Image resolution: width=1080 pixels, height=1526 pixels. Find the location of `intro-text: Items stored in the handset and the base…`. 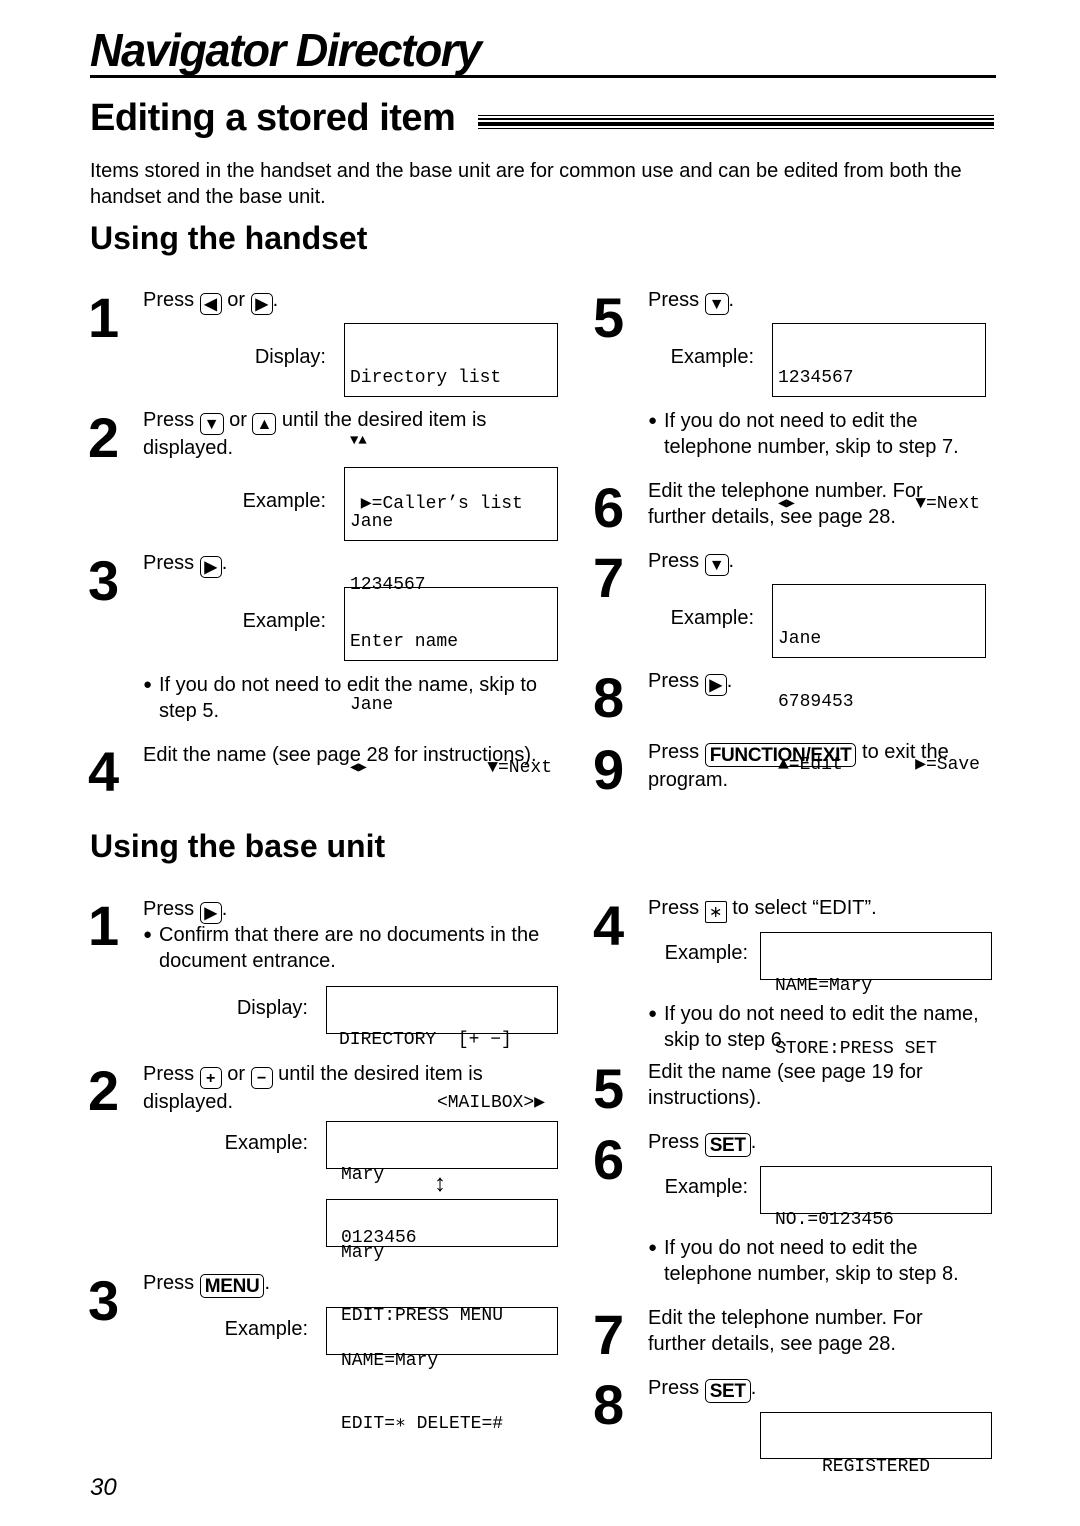

intro-text: Items stored in the handset and the base… is located at coordinates (526, 184).